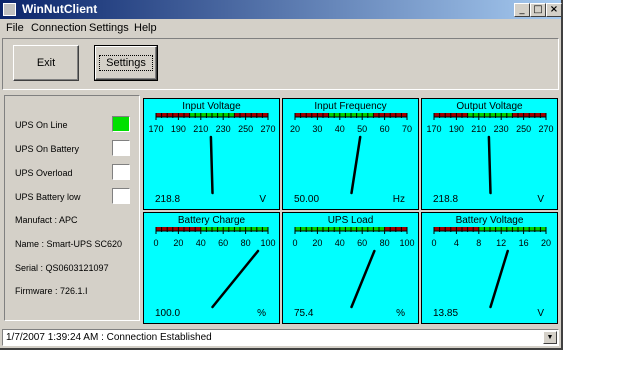 The height and width of the screenshot is (383, 640). What do you see at coordinates (109, 28) in the screenshot?
I see `menu-settings: Settings` at bounding box center [109, 28].